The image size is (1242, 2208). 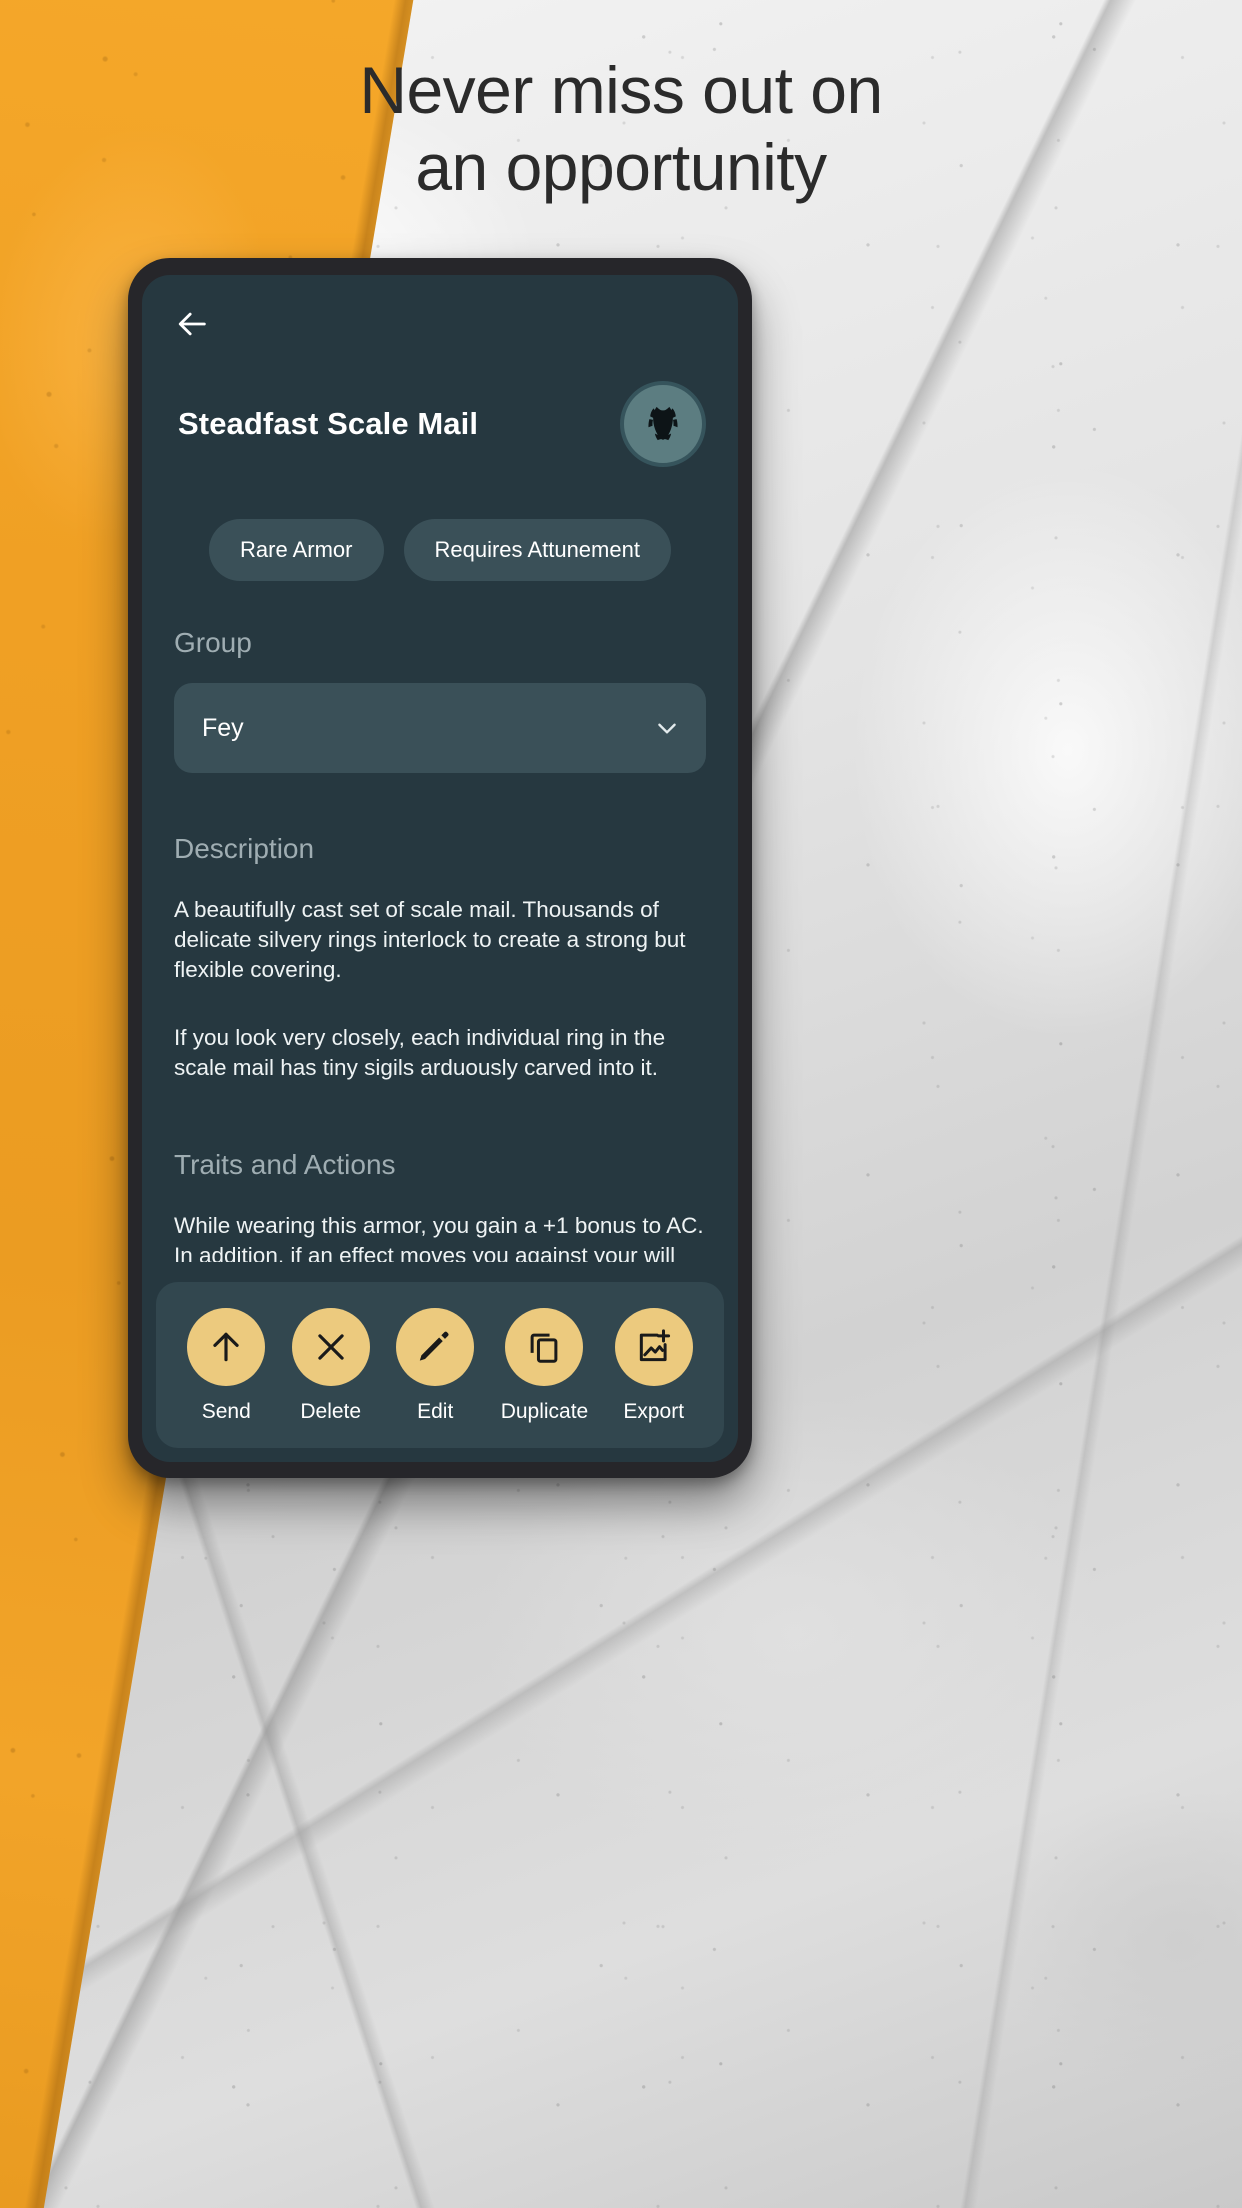 I want to click on close-x-icon, so click(x=331, y=1347).